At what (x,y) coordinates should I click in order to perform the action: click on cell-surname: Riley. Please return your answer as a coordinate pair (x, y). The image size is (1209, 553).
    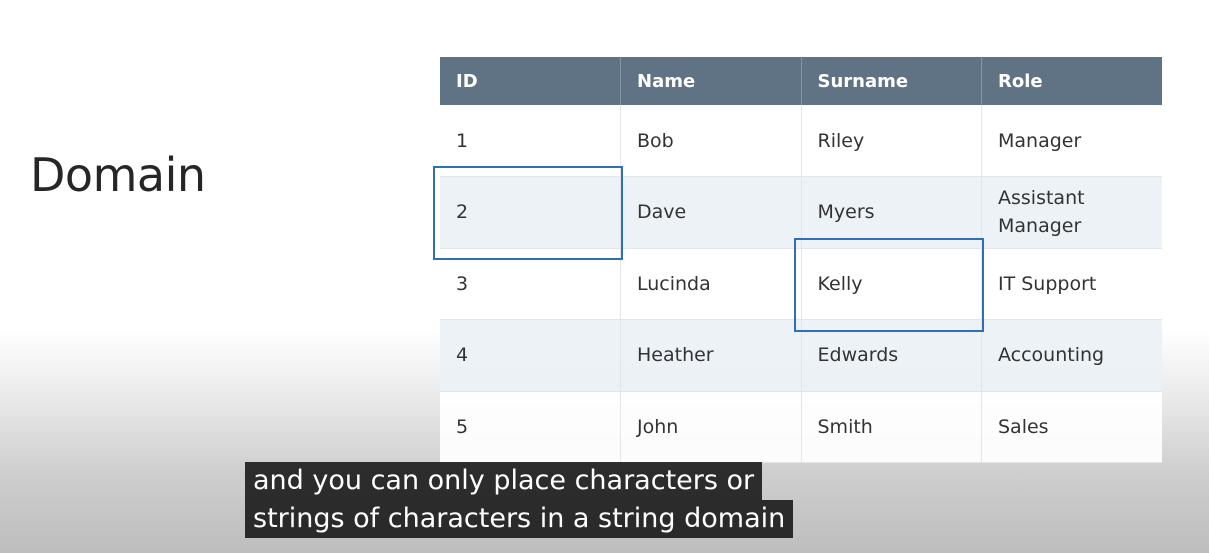
    Looking at the image, I should click on (891, 141).